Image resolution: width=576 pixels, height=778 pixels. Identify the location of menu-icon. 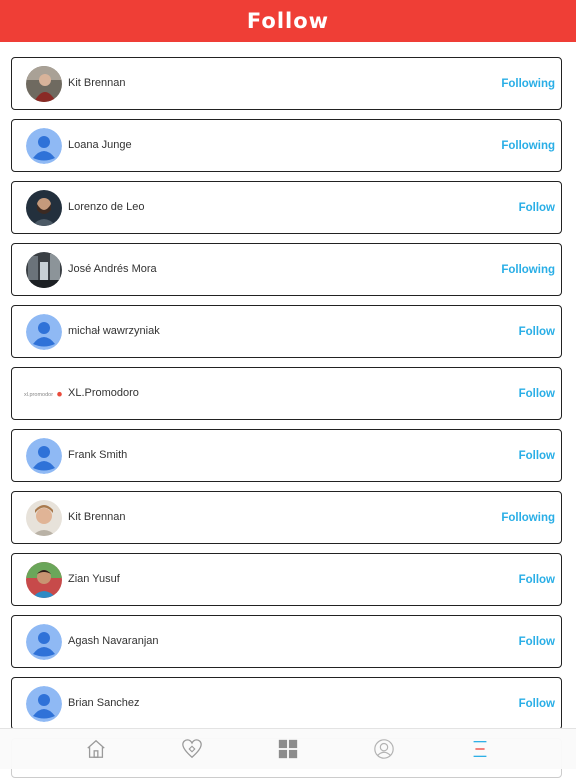
(479, 749).